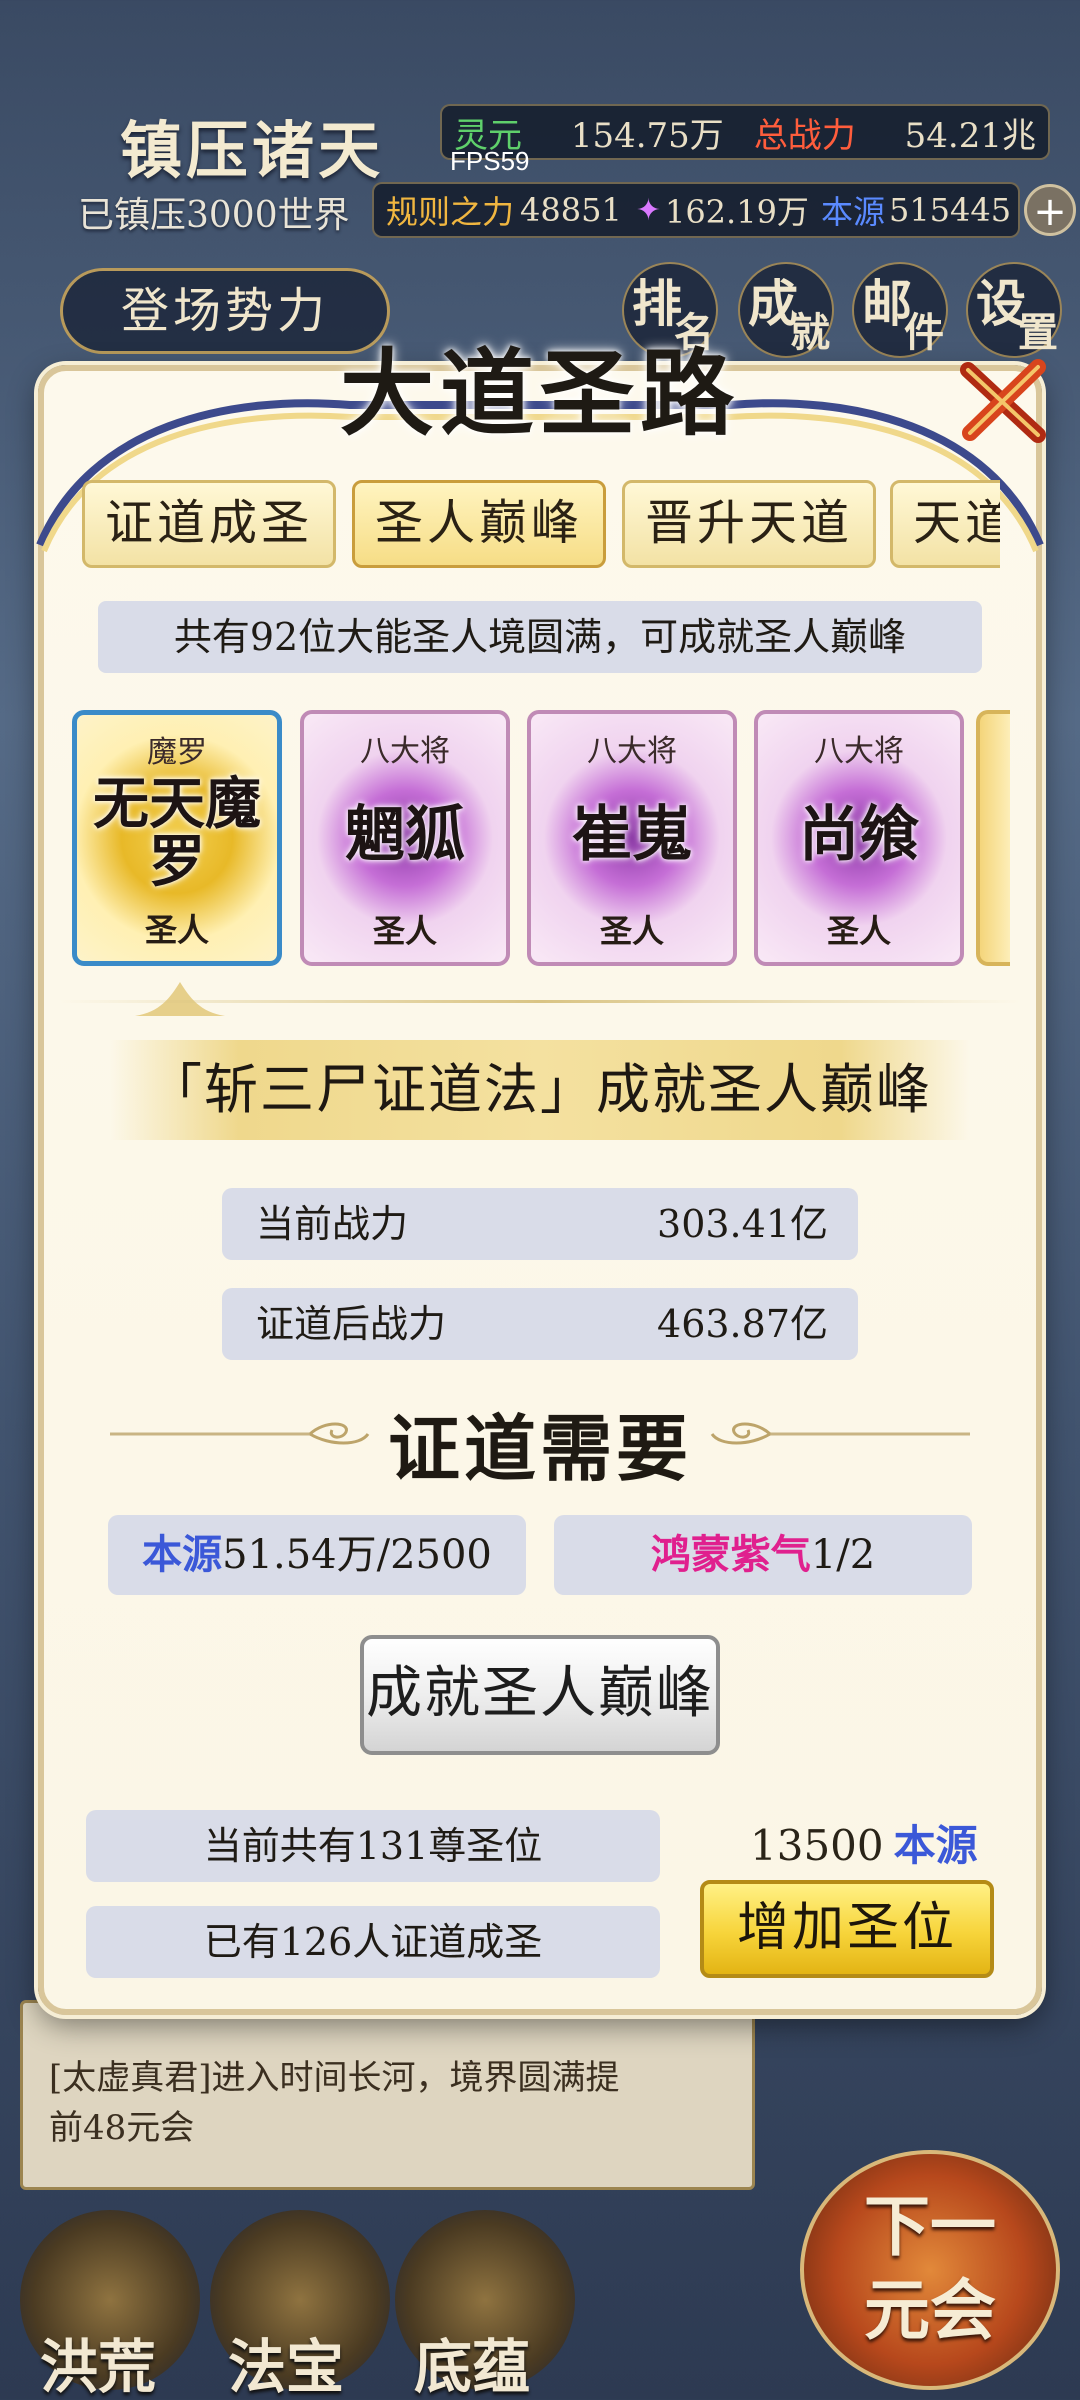 This screenshot has width=1080, height=2400. What do you see at coordinates (490, 161) in the screenshot?
I see `fps-counter: FPS59` at bounding box center [490, 161].